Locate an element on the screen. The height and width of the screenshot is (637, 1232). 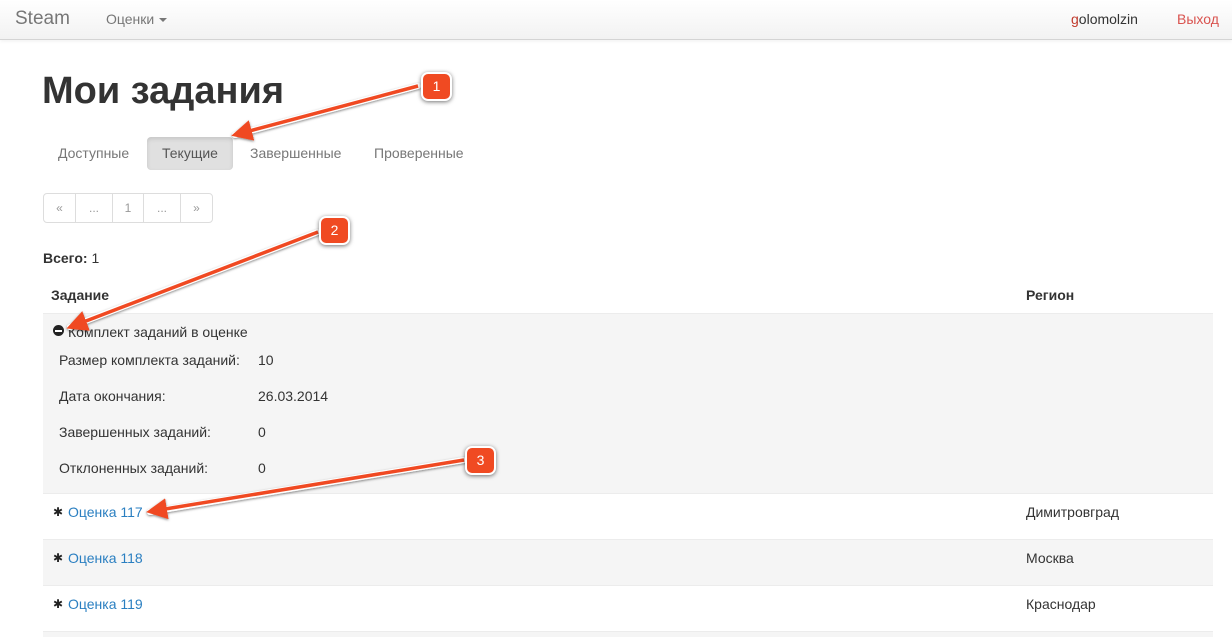
column-header-region: Регион is located at coordinates (1050, 295).